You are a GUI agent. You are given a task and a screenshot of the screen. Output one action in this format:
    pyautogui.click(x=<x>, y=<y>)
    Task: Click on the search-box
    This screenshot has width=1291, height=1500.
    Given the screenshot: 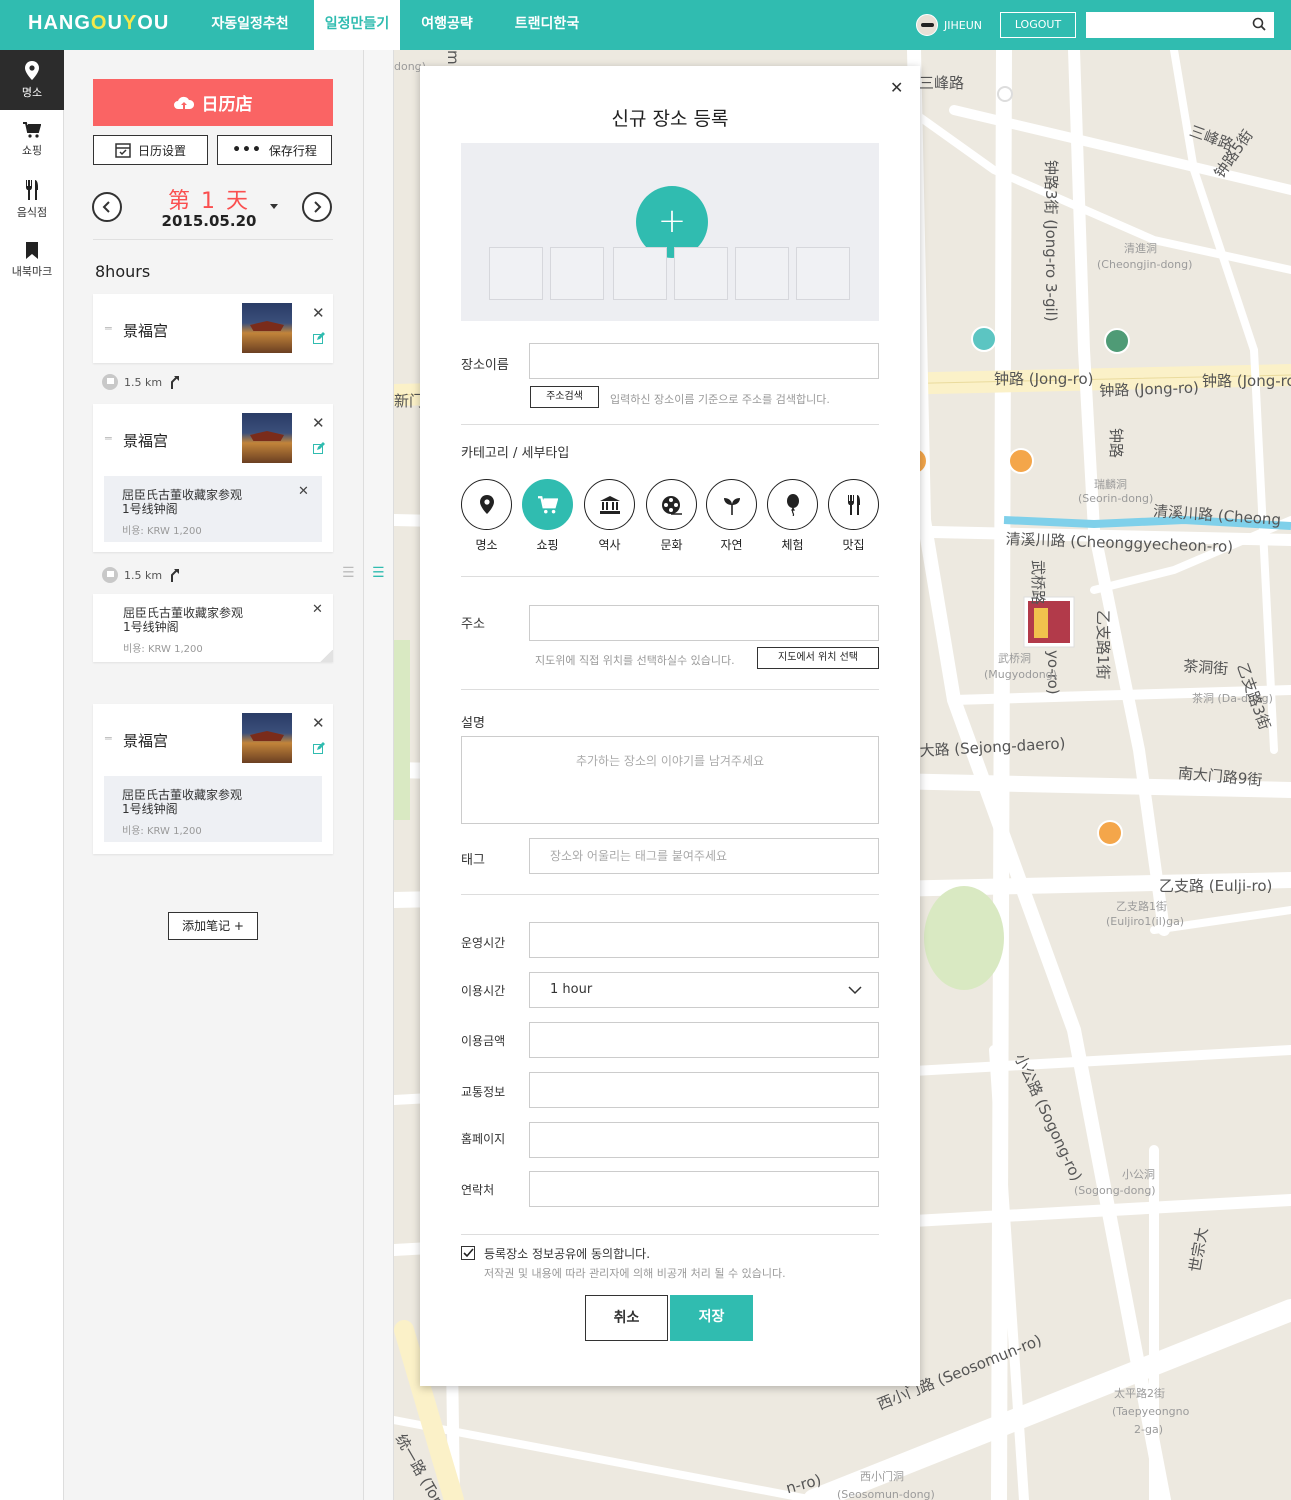 What is the action you would take?
    pyautogui.click(x=1180, y=25)
    